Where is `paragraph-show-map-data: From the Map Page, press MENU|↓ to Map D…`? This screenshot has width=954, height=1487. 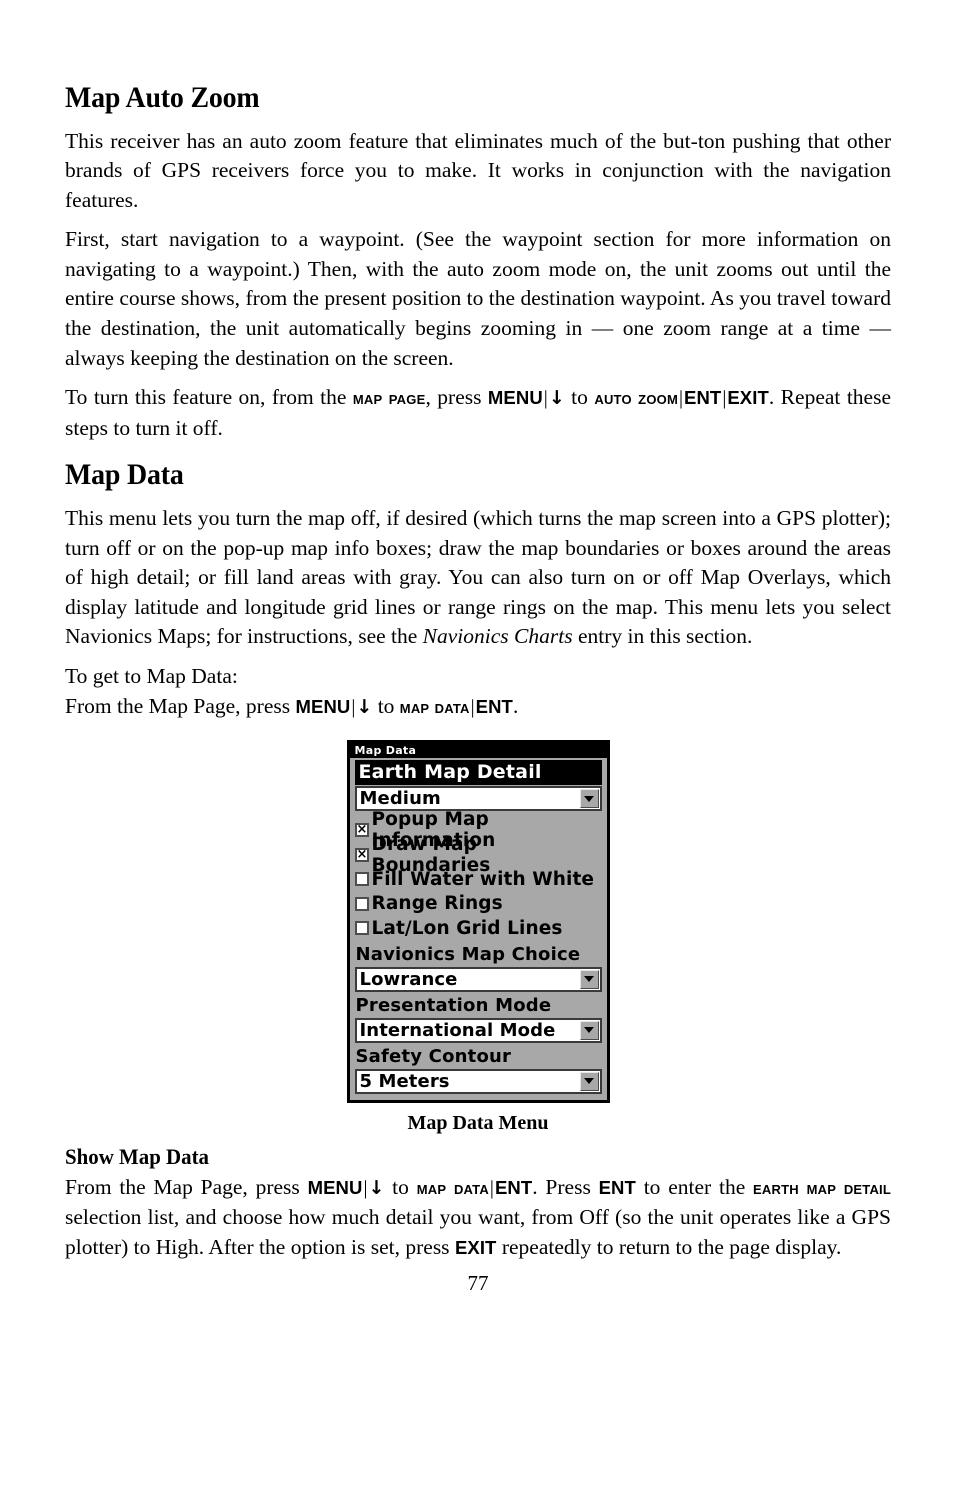
paragraph-show-map-data: From the Map Page, press MENU|↓ to Map D… is located at coordinates (478, 1218).